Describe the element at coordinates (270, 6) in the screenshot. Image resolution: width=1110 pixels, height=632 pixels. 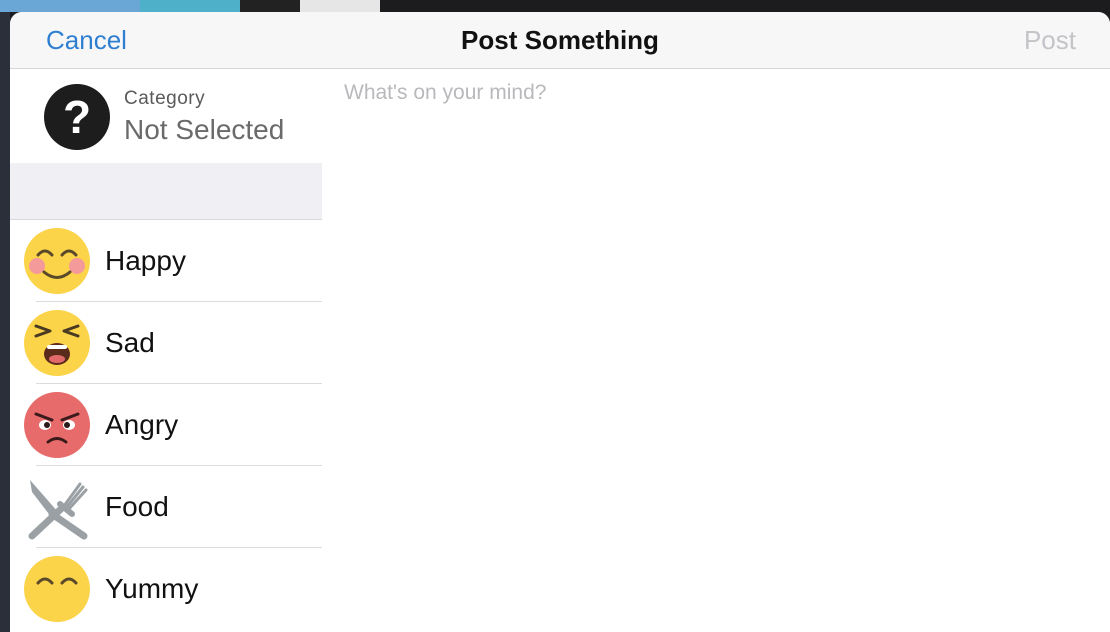
I see `background-strip-dark` at that location.